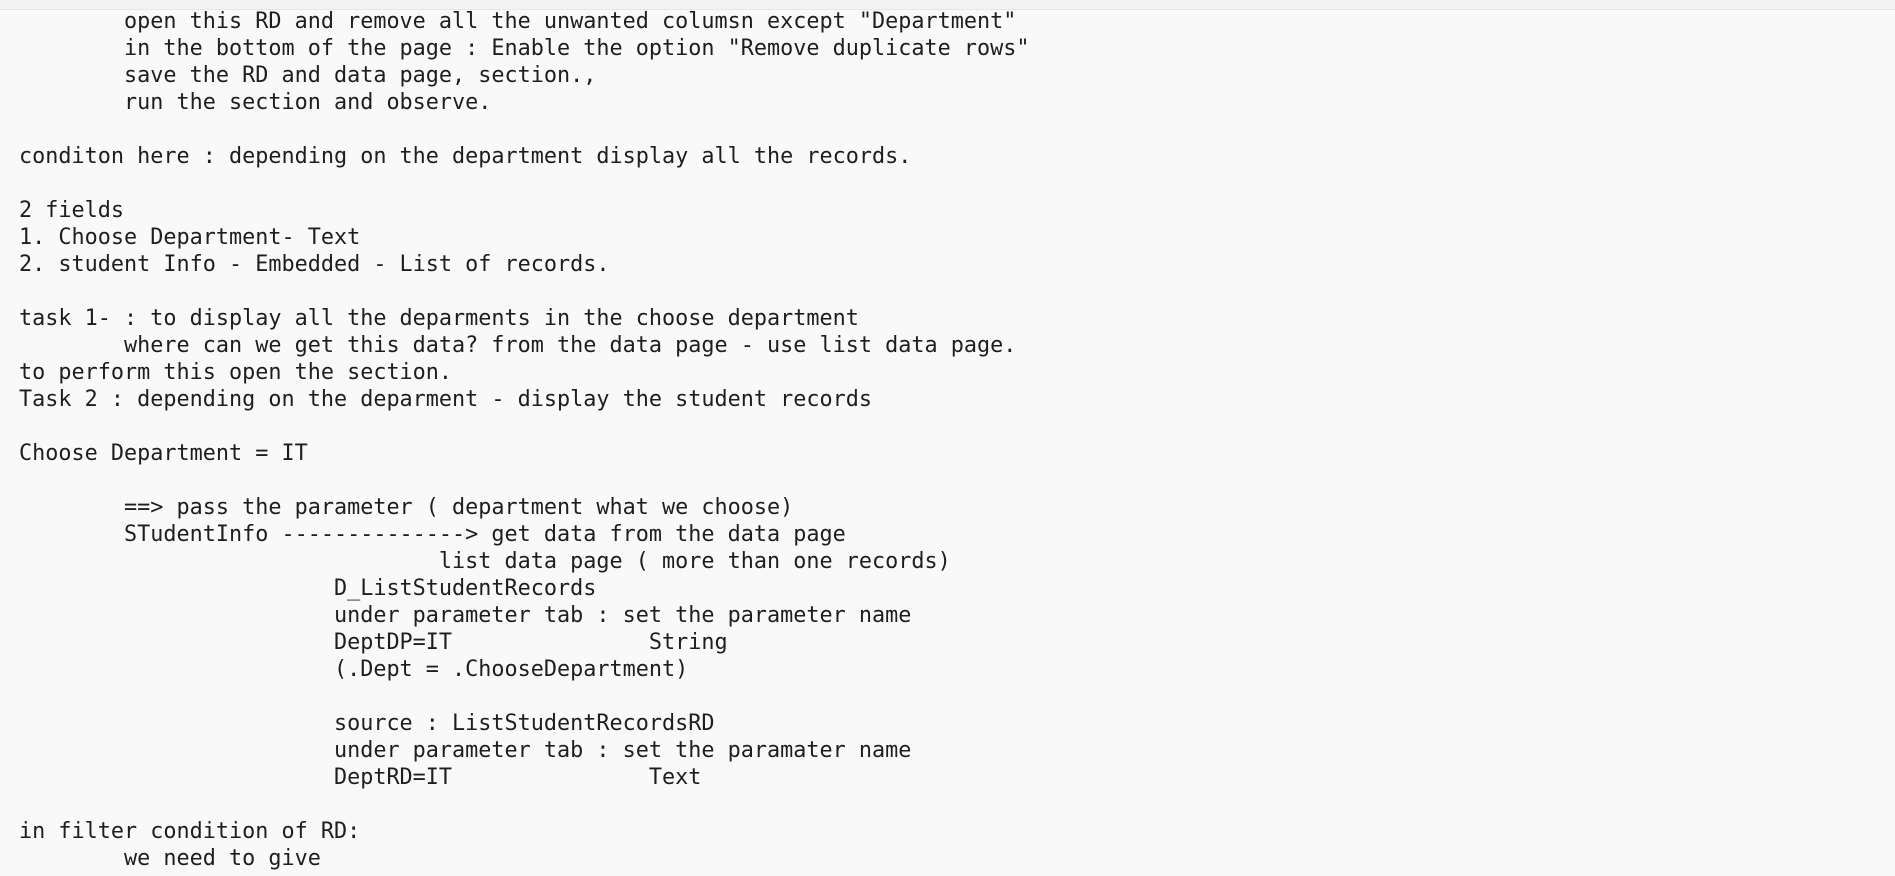  Describe the element at coordinates (255, 102) in the screenshot. I see `text-line: run the section and observe.` at that location.